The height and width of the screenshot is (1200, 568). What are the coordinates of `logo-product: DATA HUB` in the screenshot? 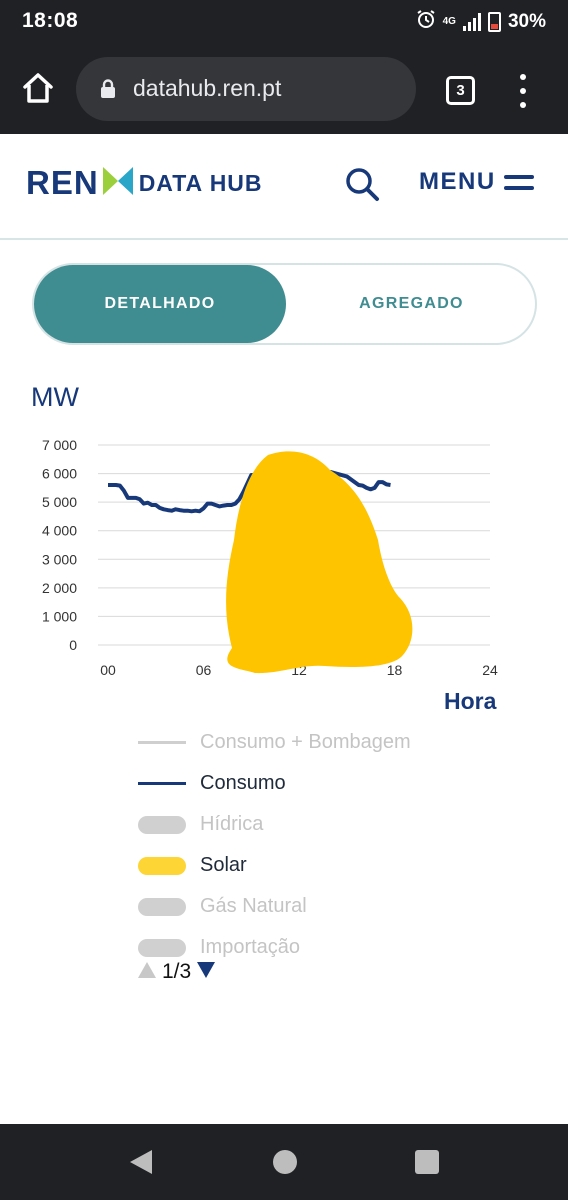 It's located at (200, 182).